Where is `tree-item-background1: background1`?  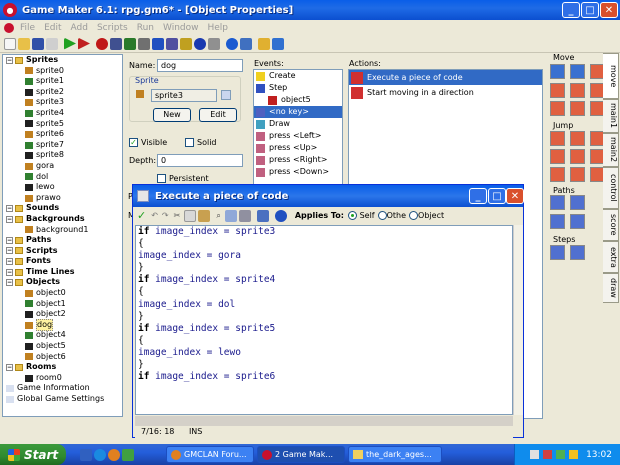
tree-item-background1: background1 is located at coordinates (62, 230).